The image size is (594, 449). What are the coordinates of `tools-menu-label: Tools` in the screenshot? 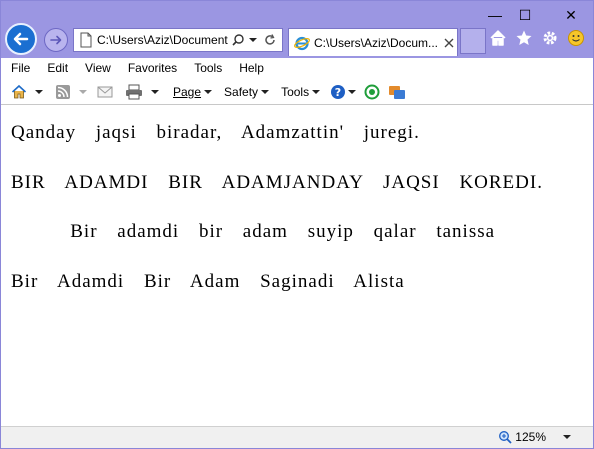 It's located at (295, 91).